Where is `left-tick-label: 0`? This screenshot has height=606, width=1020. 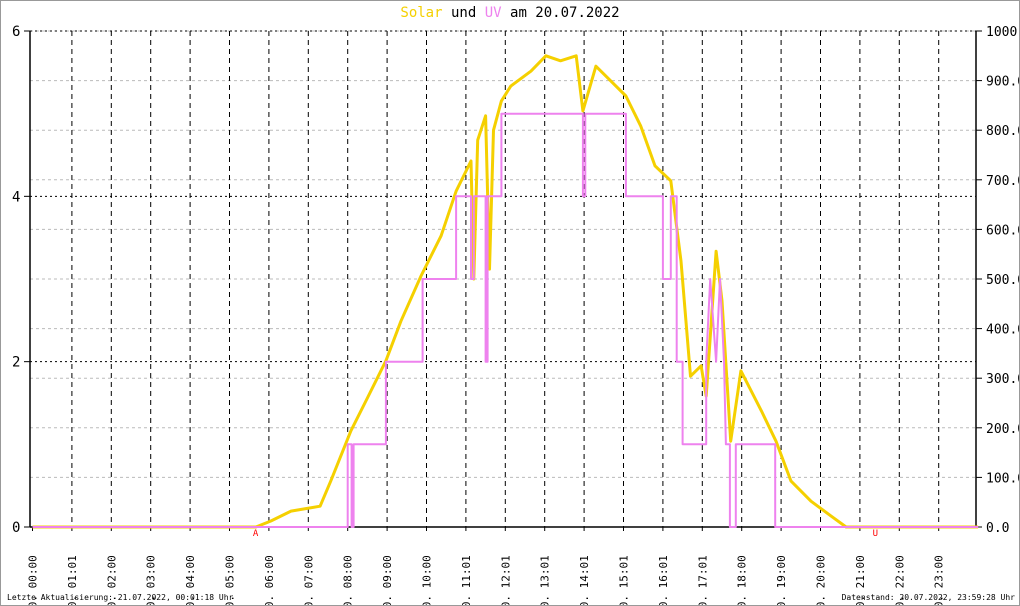 left-tick-label: 0 is located at coordinates (16, 528).